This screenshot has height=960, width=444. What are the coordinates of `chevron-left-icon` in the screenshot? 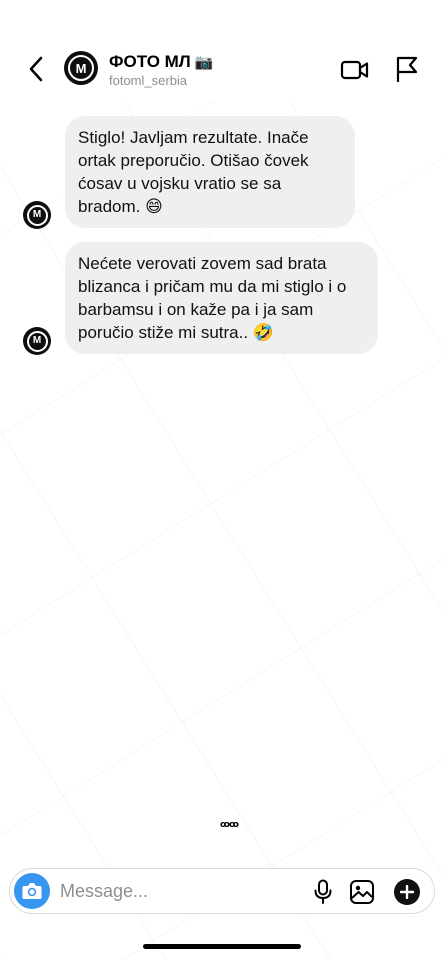 It's located at (36, 69).